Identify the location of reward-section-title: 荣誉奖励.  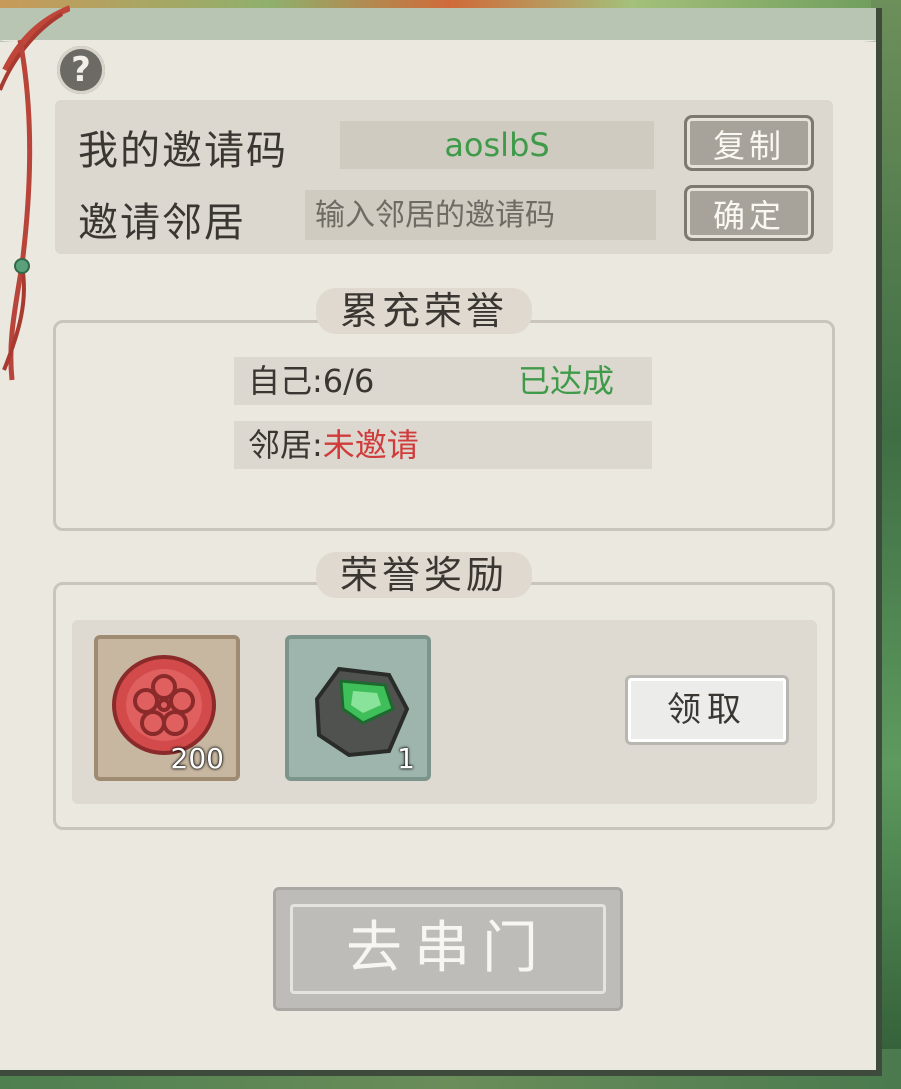
(424, 575).